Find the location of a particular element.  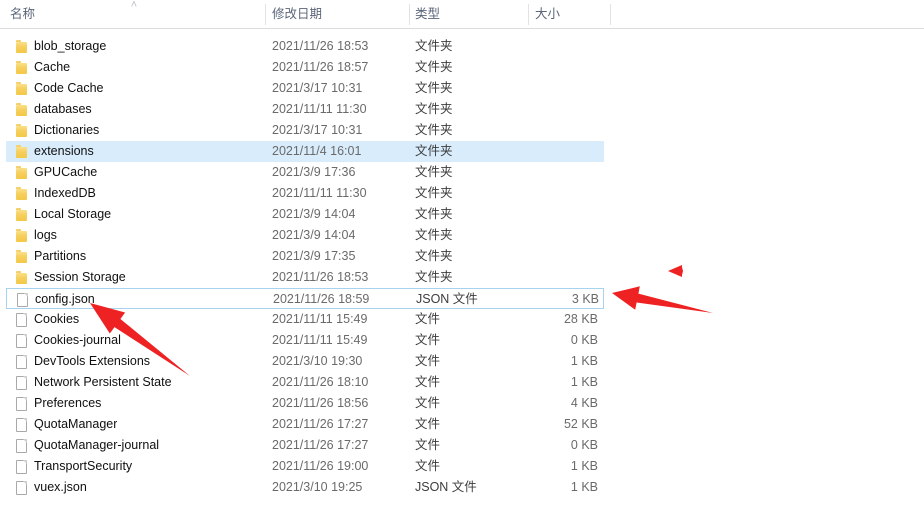

file-row: extensions 2021/11/4 16:01 文件夹 is located at coordinates (305, 151).